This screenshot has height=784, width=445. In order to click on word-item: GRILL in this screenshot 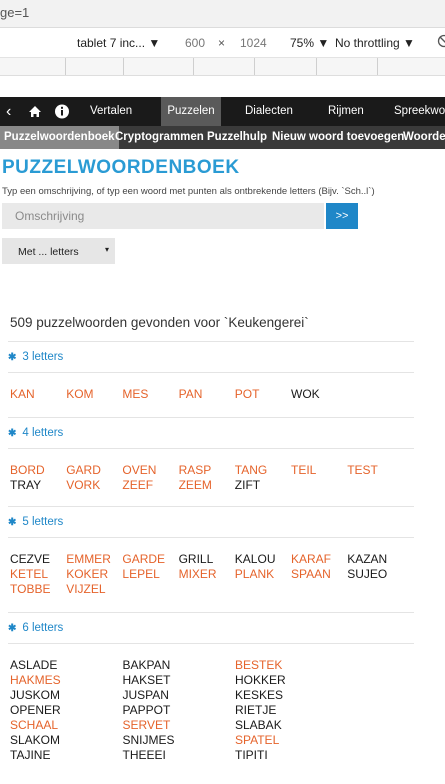, I will do `click(196, 559)`.